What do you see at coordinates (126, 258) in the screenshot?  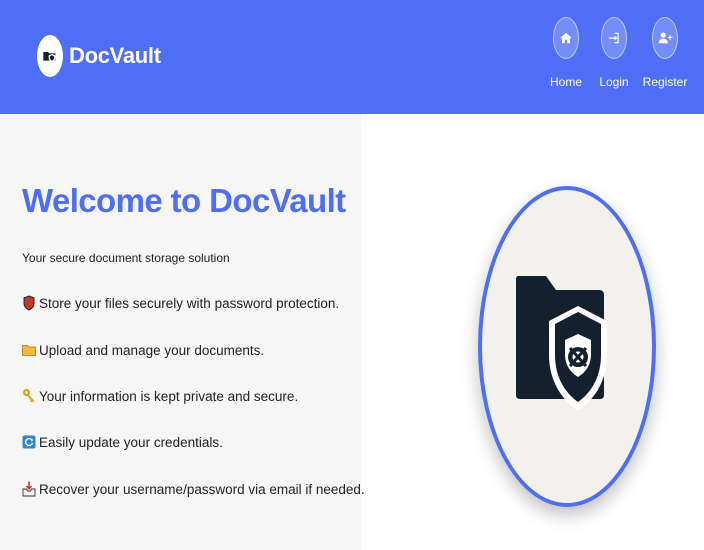 I see `page-subtitle: Your secure document storage solution` at bounding box center [126, 258].